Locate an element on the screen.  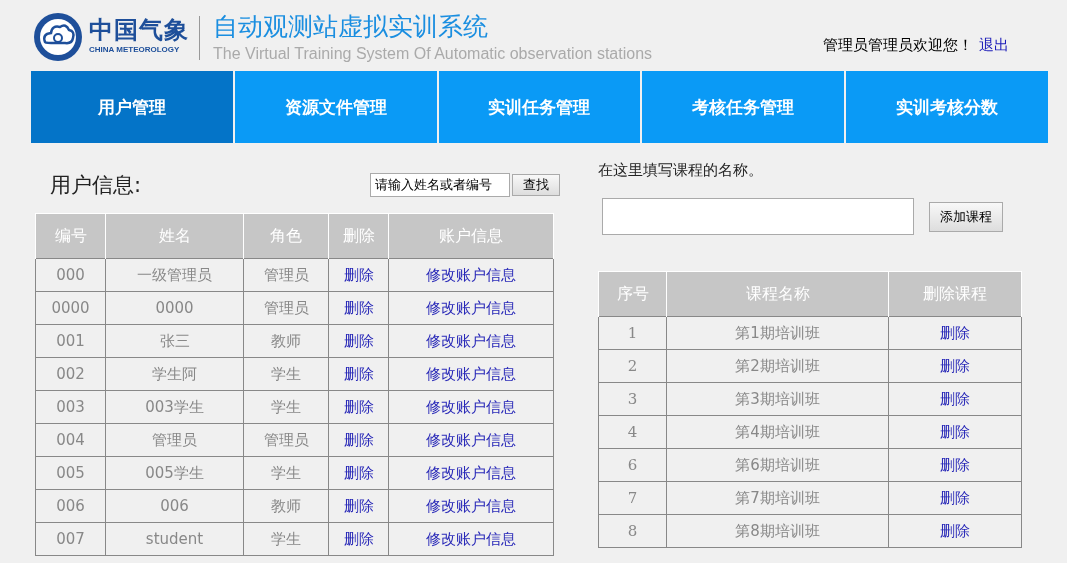
table-cell: 007 is located at coordinates (70, 539).